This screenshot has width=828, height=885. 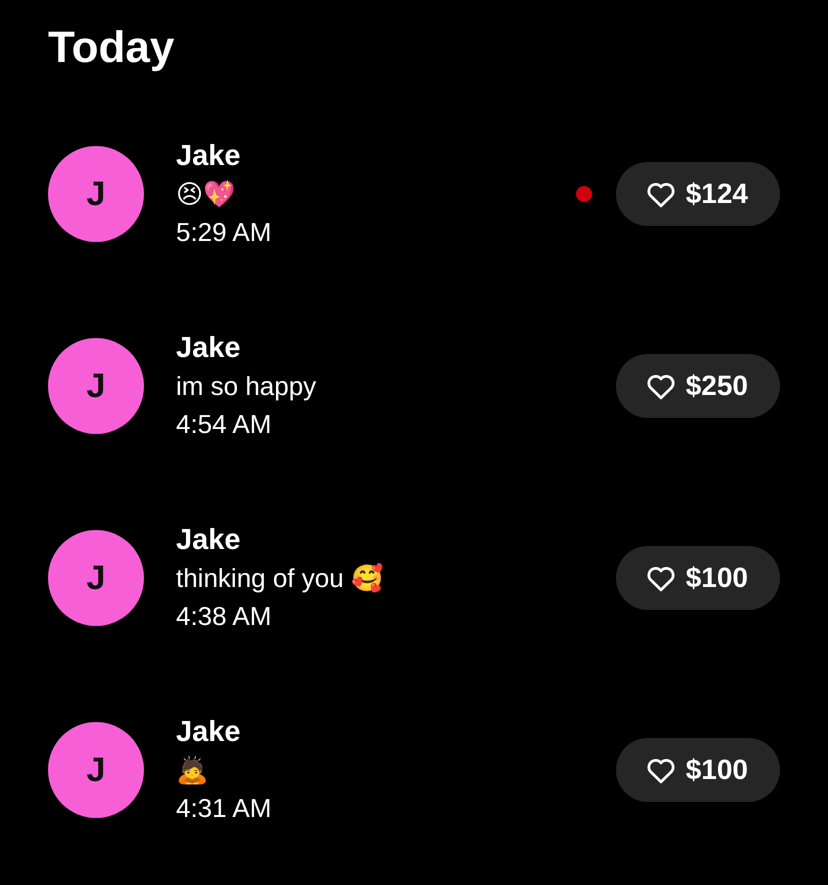 What do you see at coordinates (112, 48) in the screenshot?
I see `section-title: Today` at bounding box center [112, 48].